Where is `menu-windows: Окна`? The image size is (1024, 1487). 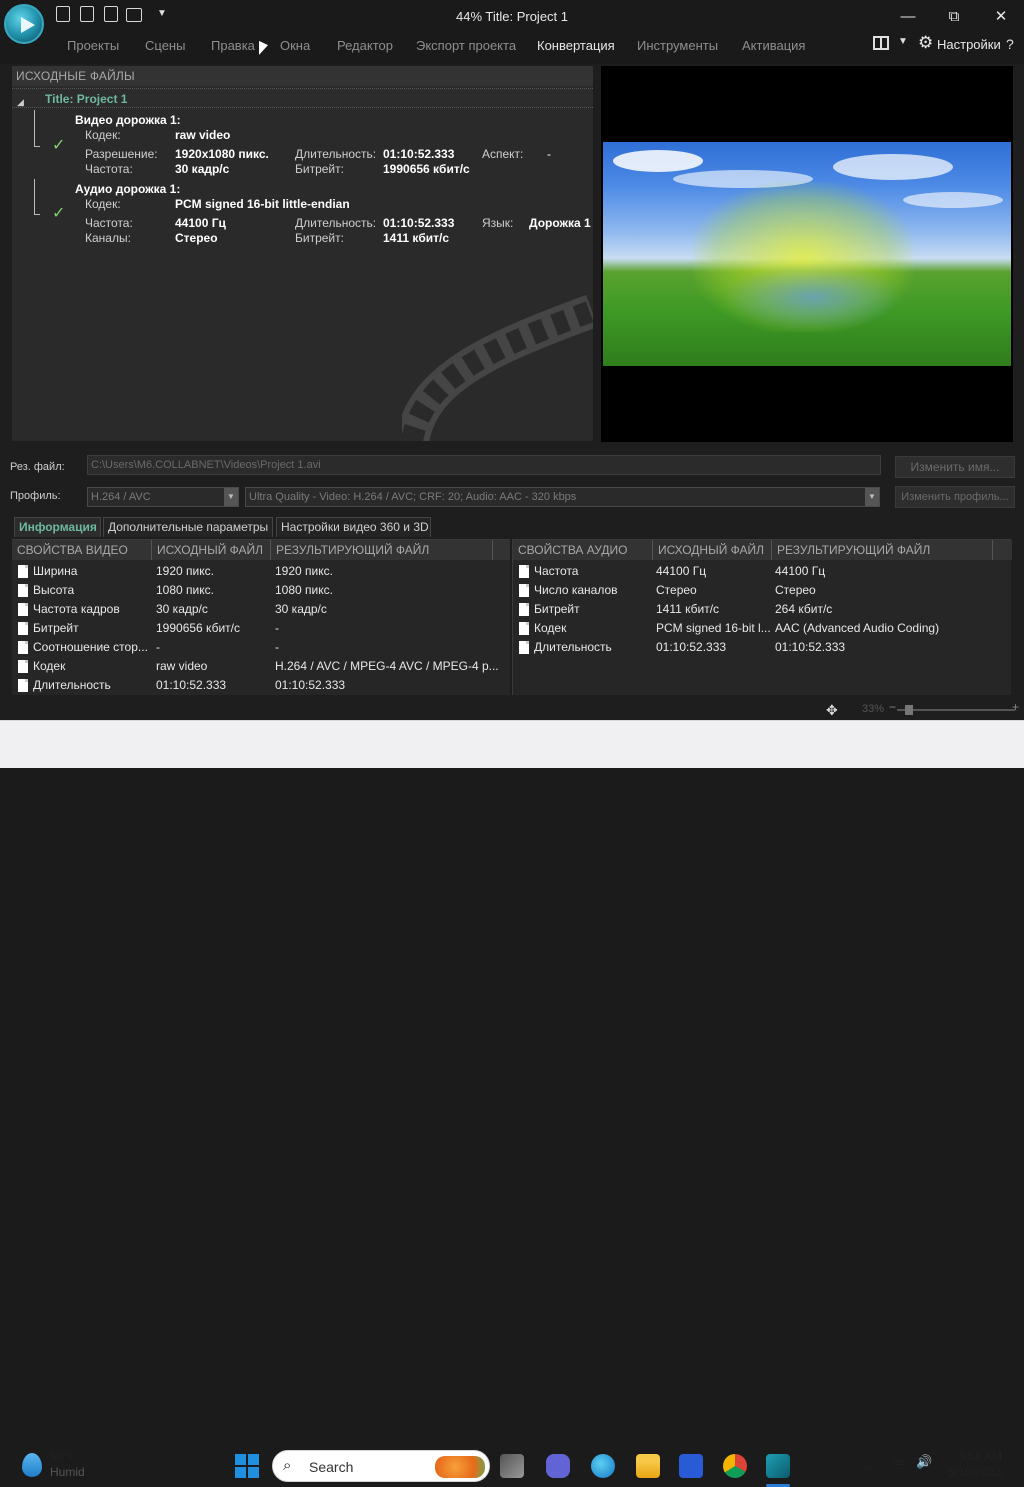
menu-windows: Окна is located at coordinates (295, 45).